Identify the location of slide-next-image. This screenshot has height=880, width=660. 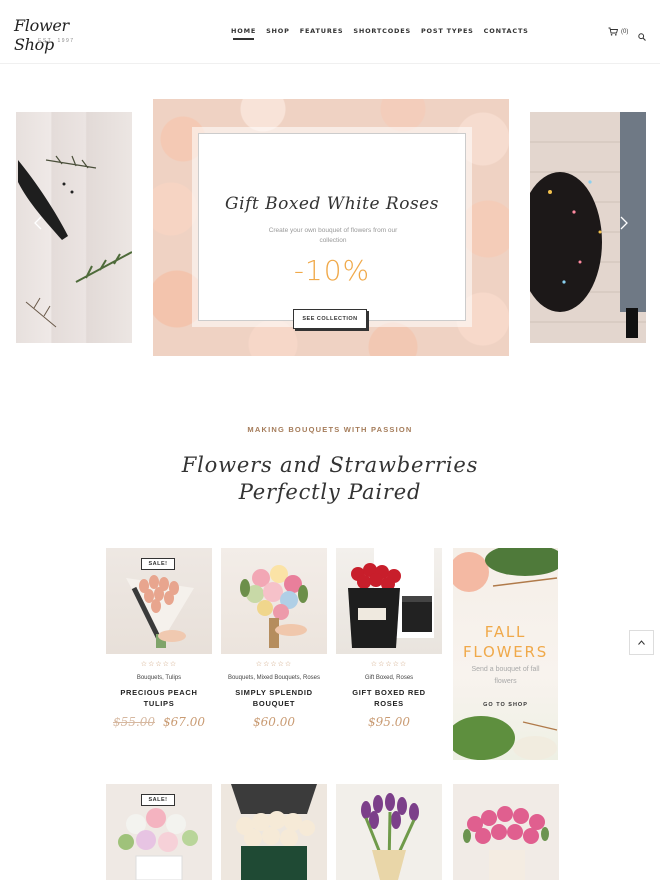
(588, 227).